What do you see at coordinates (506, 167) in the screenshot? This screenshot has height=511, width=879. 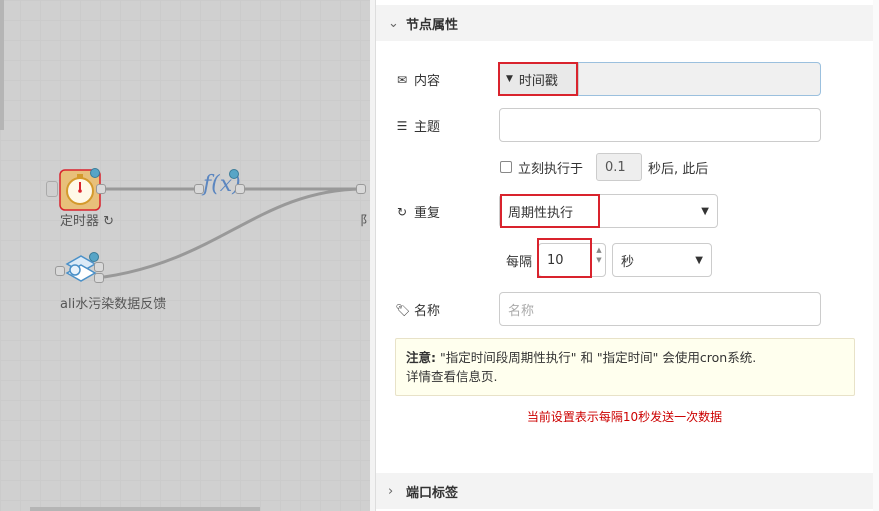 I see `once-checkbox` at bounding box center [506, 167].